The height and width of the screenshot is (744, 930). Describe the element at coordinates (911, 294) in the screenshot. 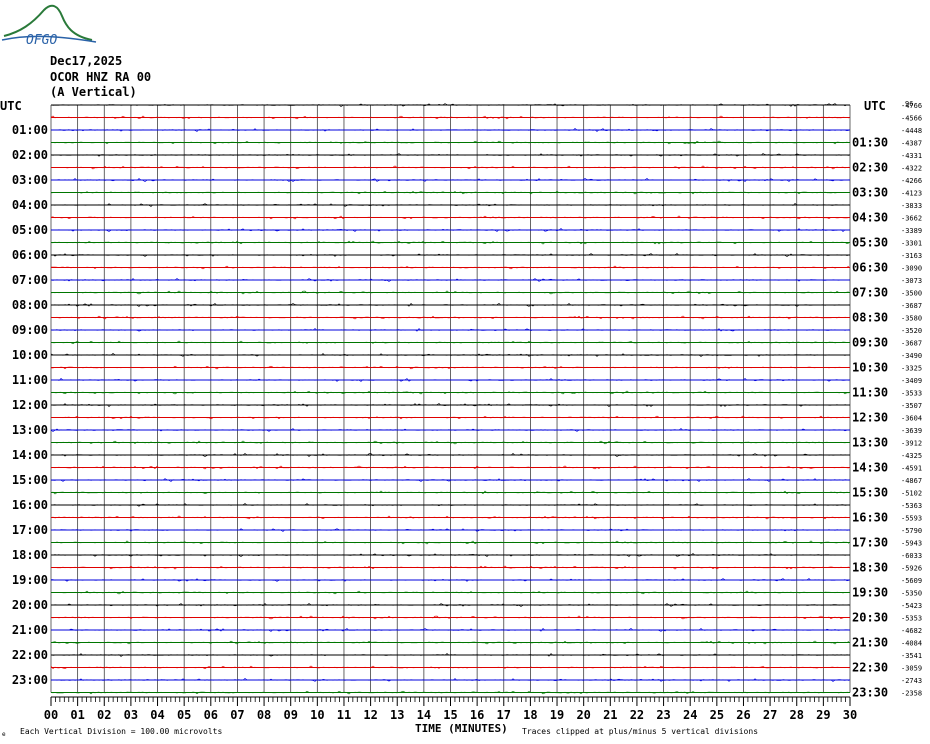

I see `offset-value: -3500` at that location.